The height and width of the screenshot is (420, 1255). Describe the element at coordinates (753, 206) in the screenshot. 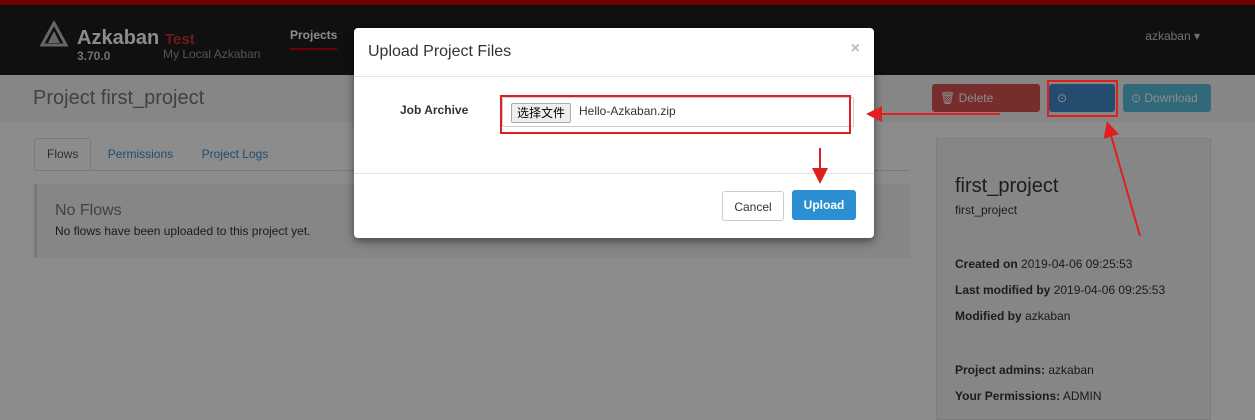

I see `cancel-button: Cancel` at that location.